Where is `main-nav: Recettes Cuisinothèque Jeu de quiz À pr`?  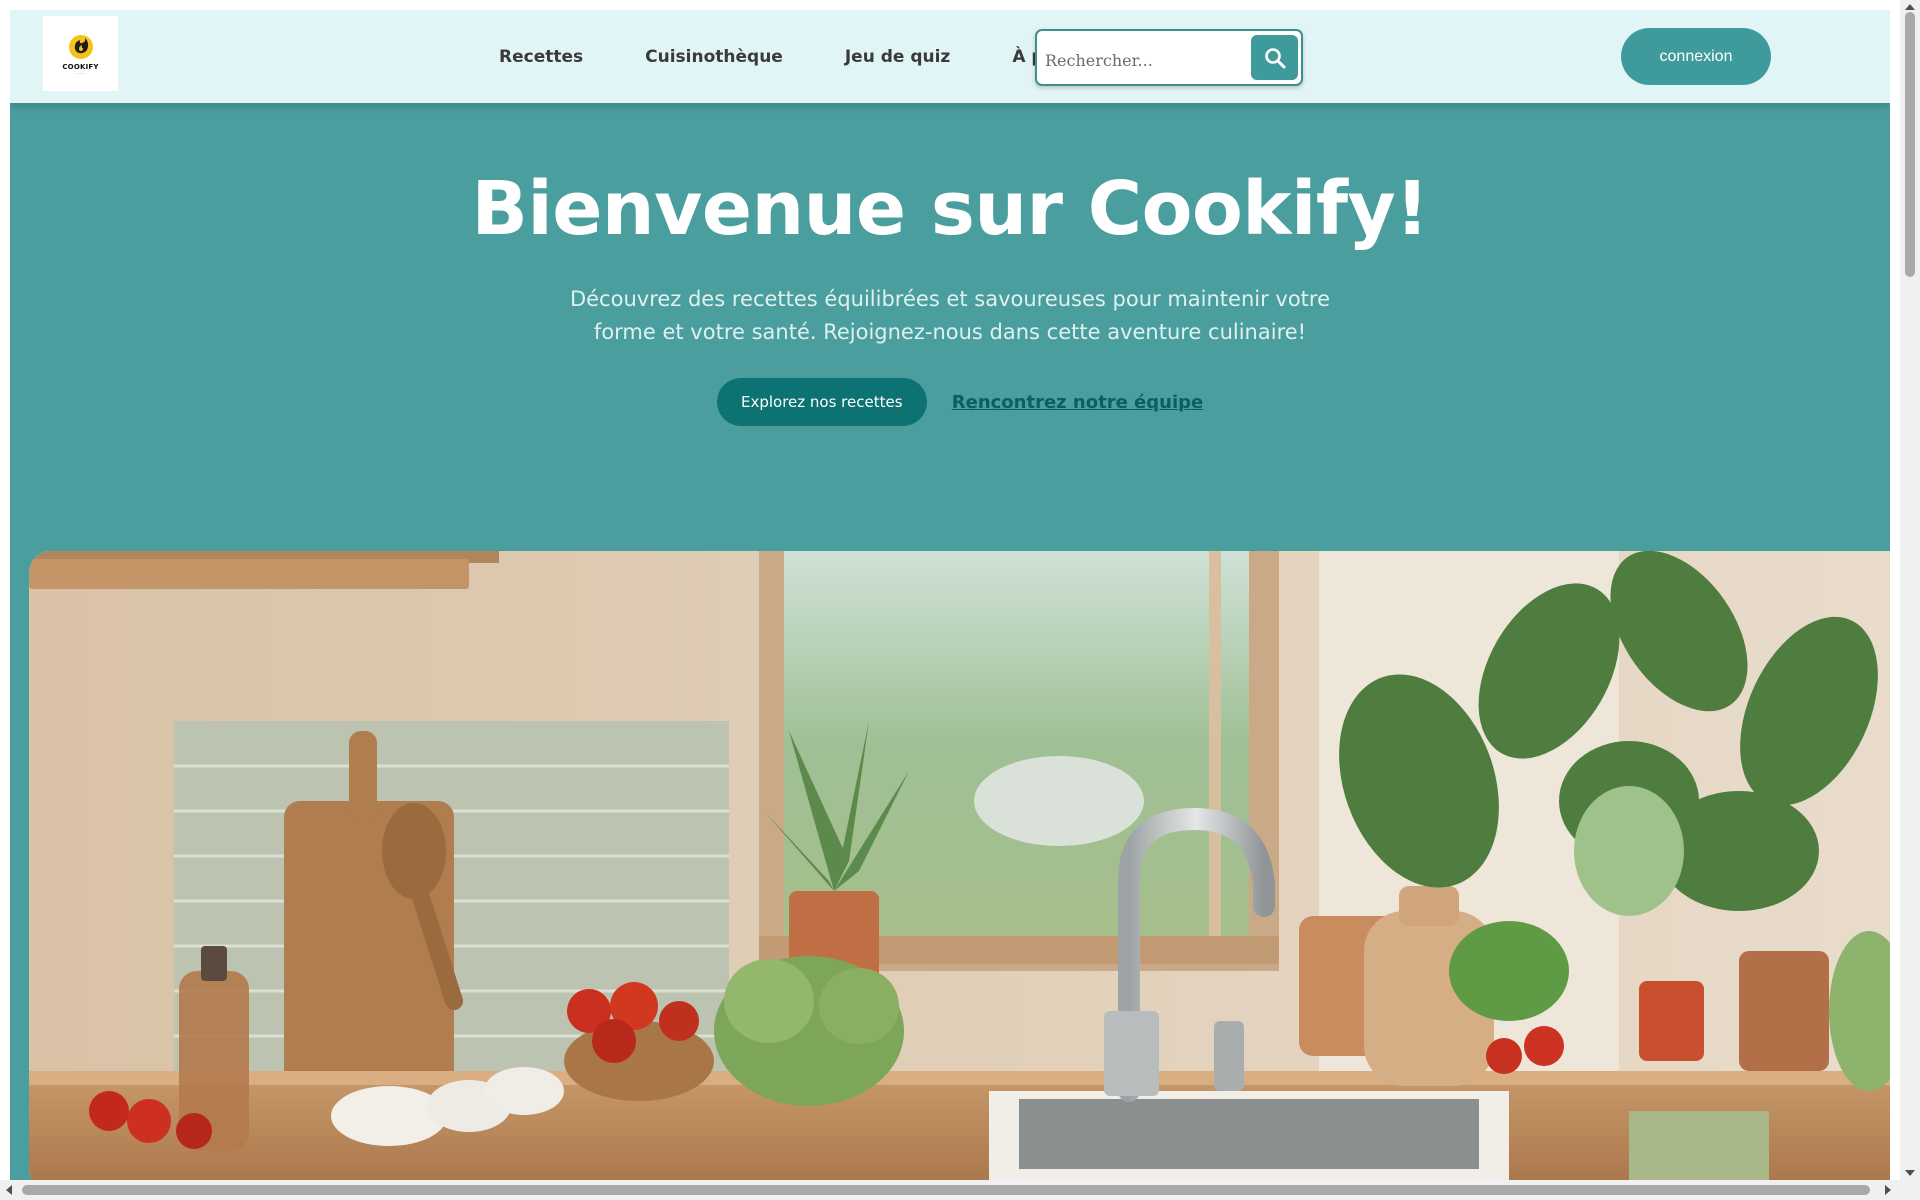 main-nav: Recettes Cuisinothèque Jeu de quiz À pr is located at coordinates (775, 56).